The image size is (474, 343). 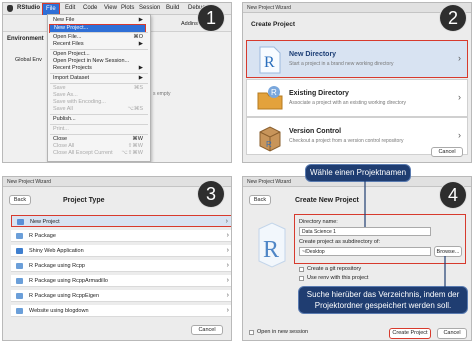 I want to click on menubar-item: Build, so click(x=172, y=8).